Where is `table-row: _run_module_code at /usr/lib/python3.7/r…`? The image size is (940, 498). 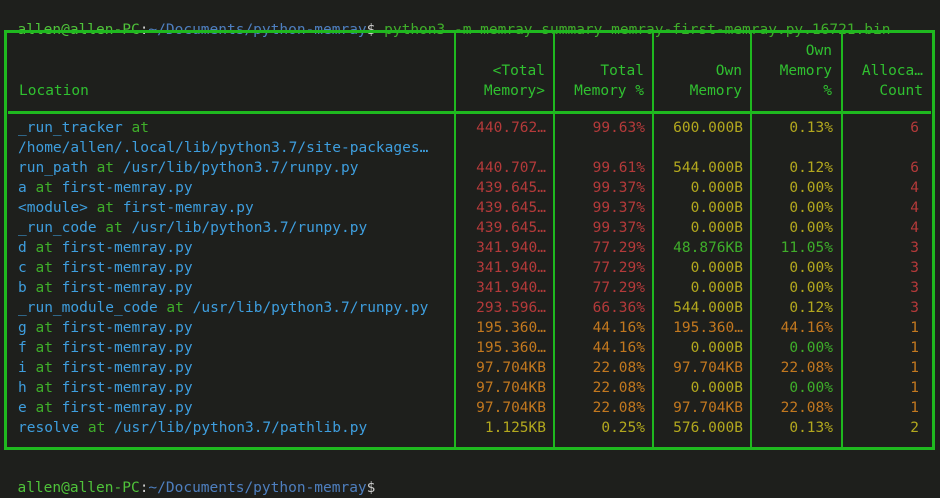
table-row: _run_module_code at /usr/lib/python3.7/r… is located at coordinates (469, 308).